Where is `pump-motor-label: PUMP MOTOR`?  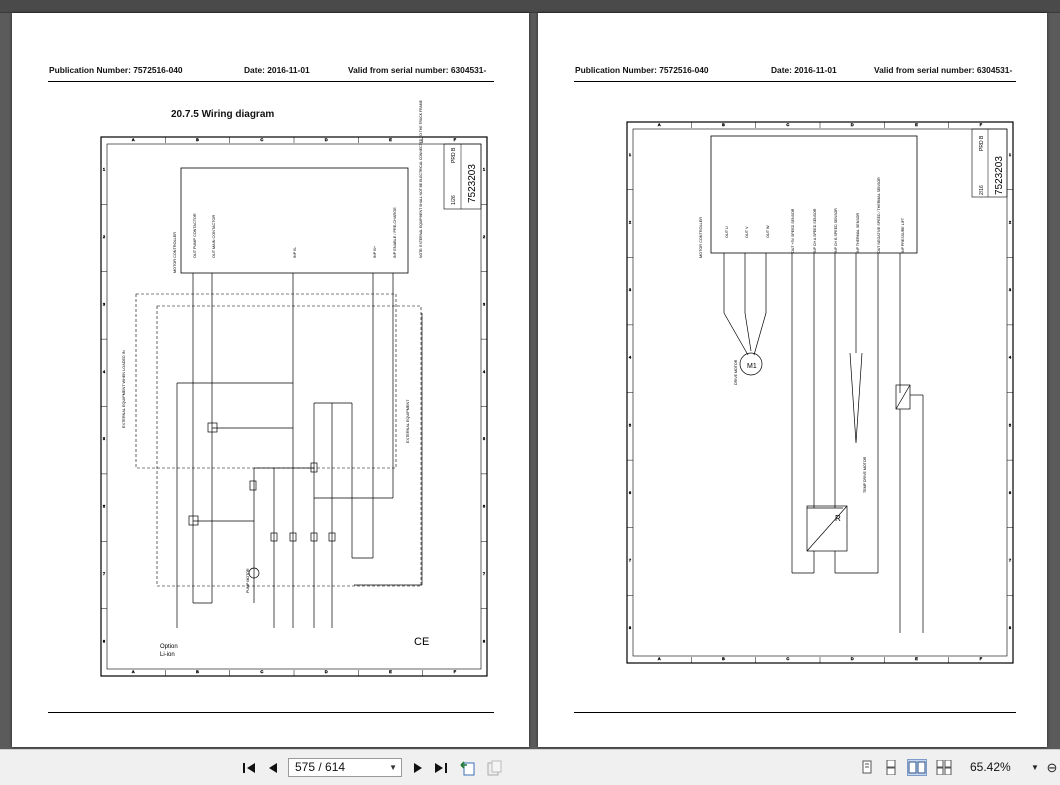
pump-motor-label: PUMP MOTOR is located at coordinates (248, 580).